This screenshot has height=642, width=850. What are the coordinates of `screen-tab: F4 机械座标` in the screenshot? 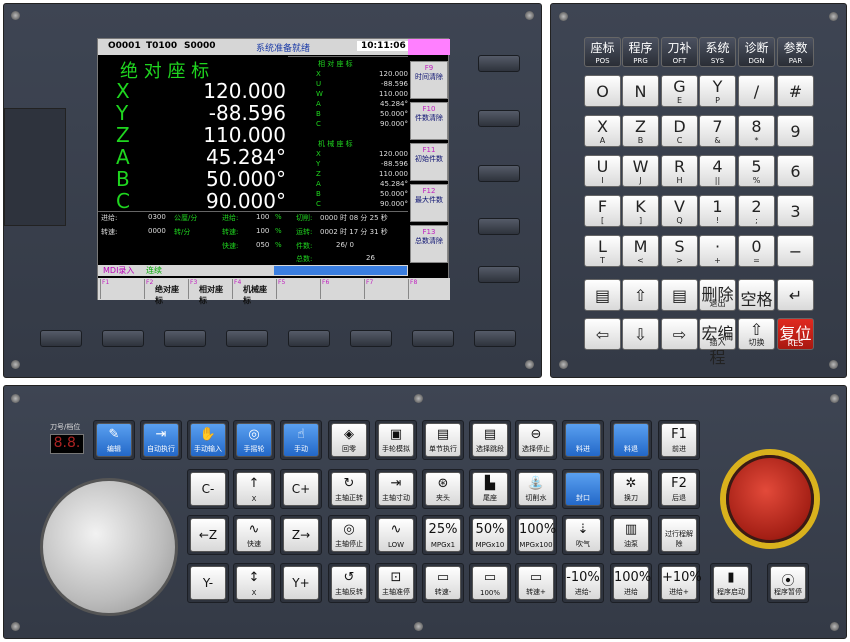 It's located at (253, 292).